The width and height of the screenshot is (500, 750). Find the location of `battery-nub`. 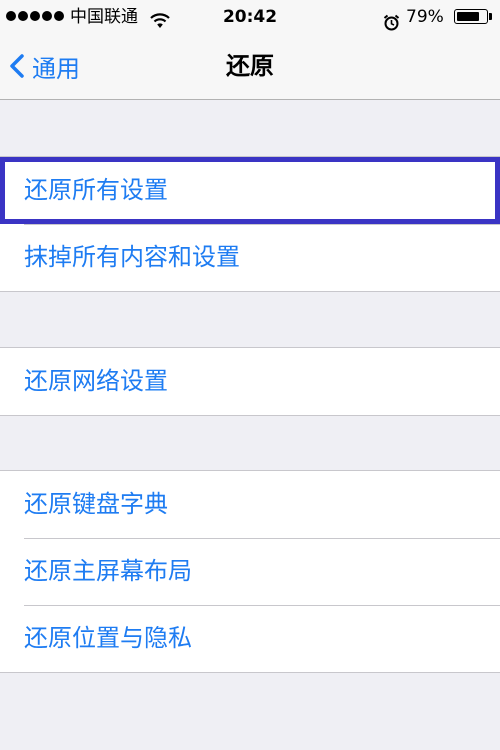

battery-nub is located at coordinates (490, 16).